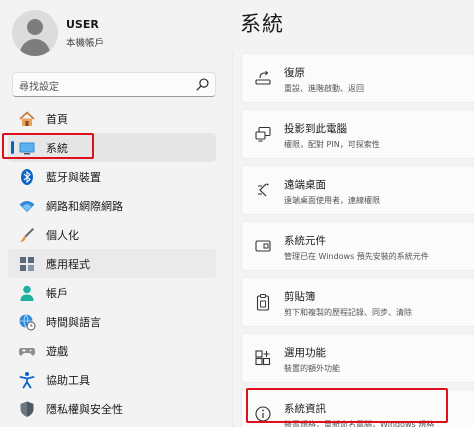 Image resolution: width=474 pixels, height=427 pixels. What do you see at coordinates (57, 351) in the screenshot?
I see `sidebar-item-label: 遊戲` at bounding box center [57, 351].